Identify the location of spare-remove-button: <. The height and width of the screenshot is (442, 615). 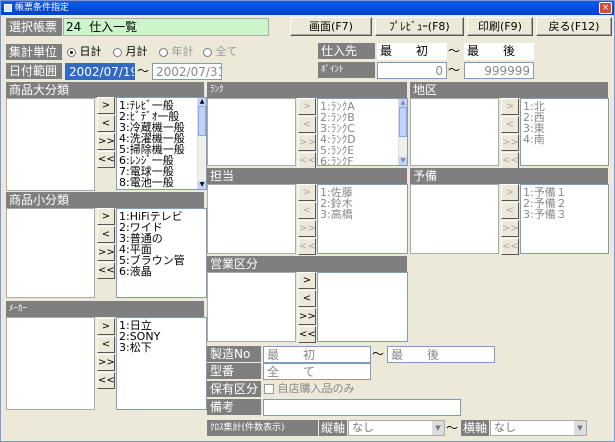
(510, 210).